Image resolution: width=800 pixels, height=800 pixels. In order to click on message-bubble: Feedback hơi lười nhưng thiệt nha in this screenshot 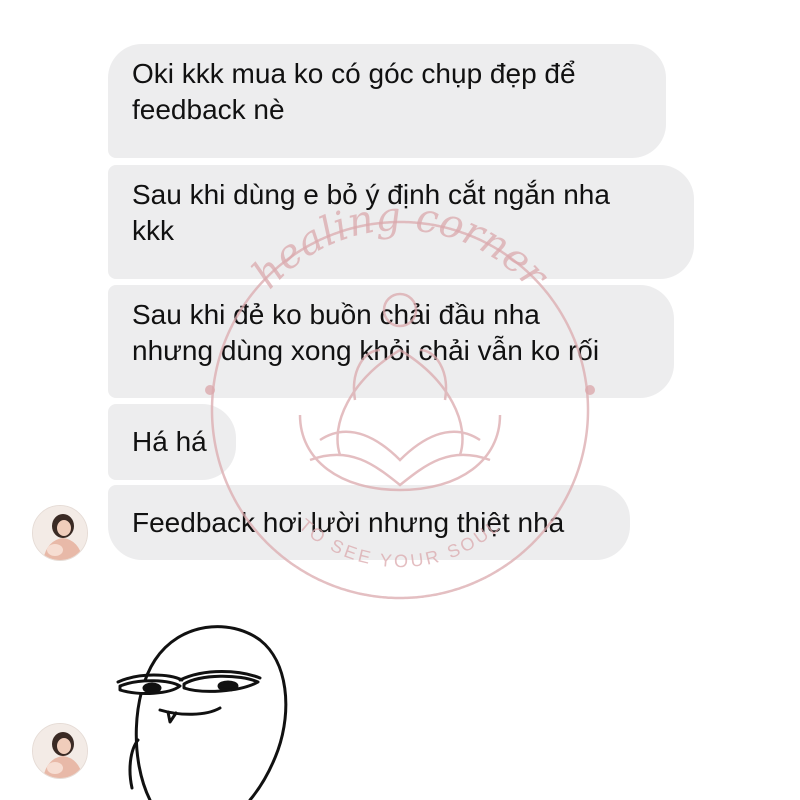, I will do `click(369, 522)`.